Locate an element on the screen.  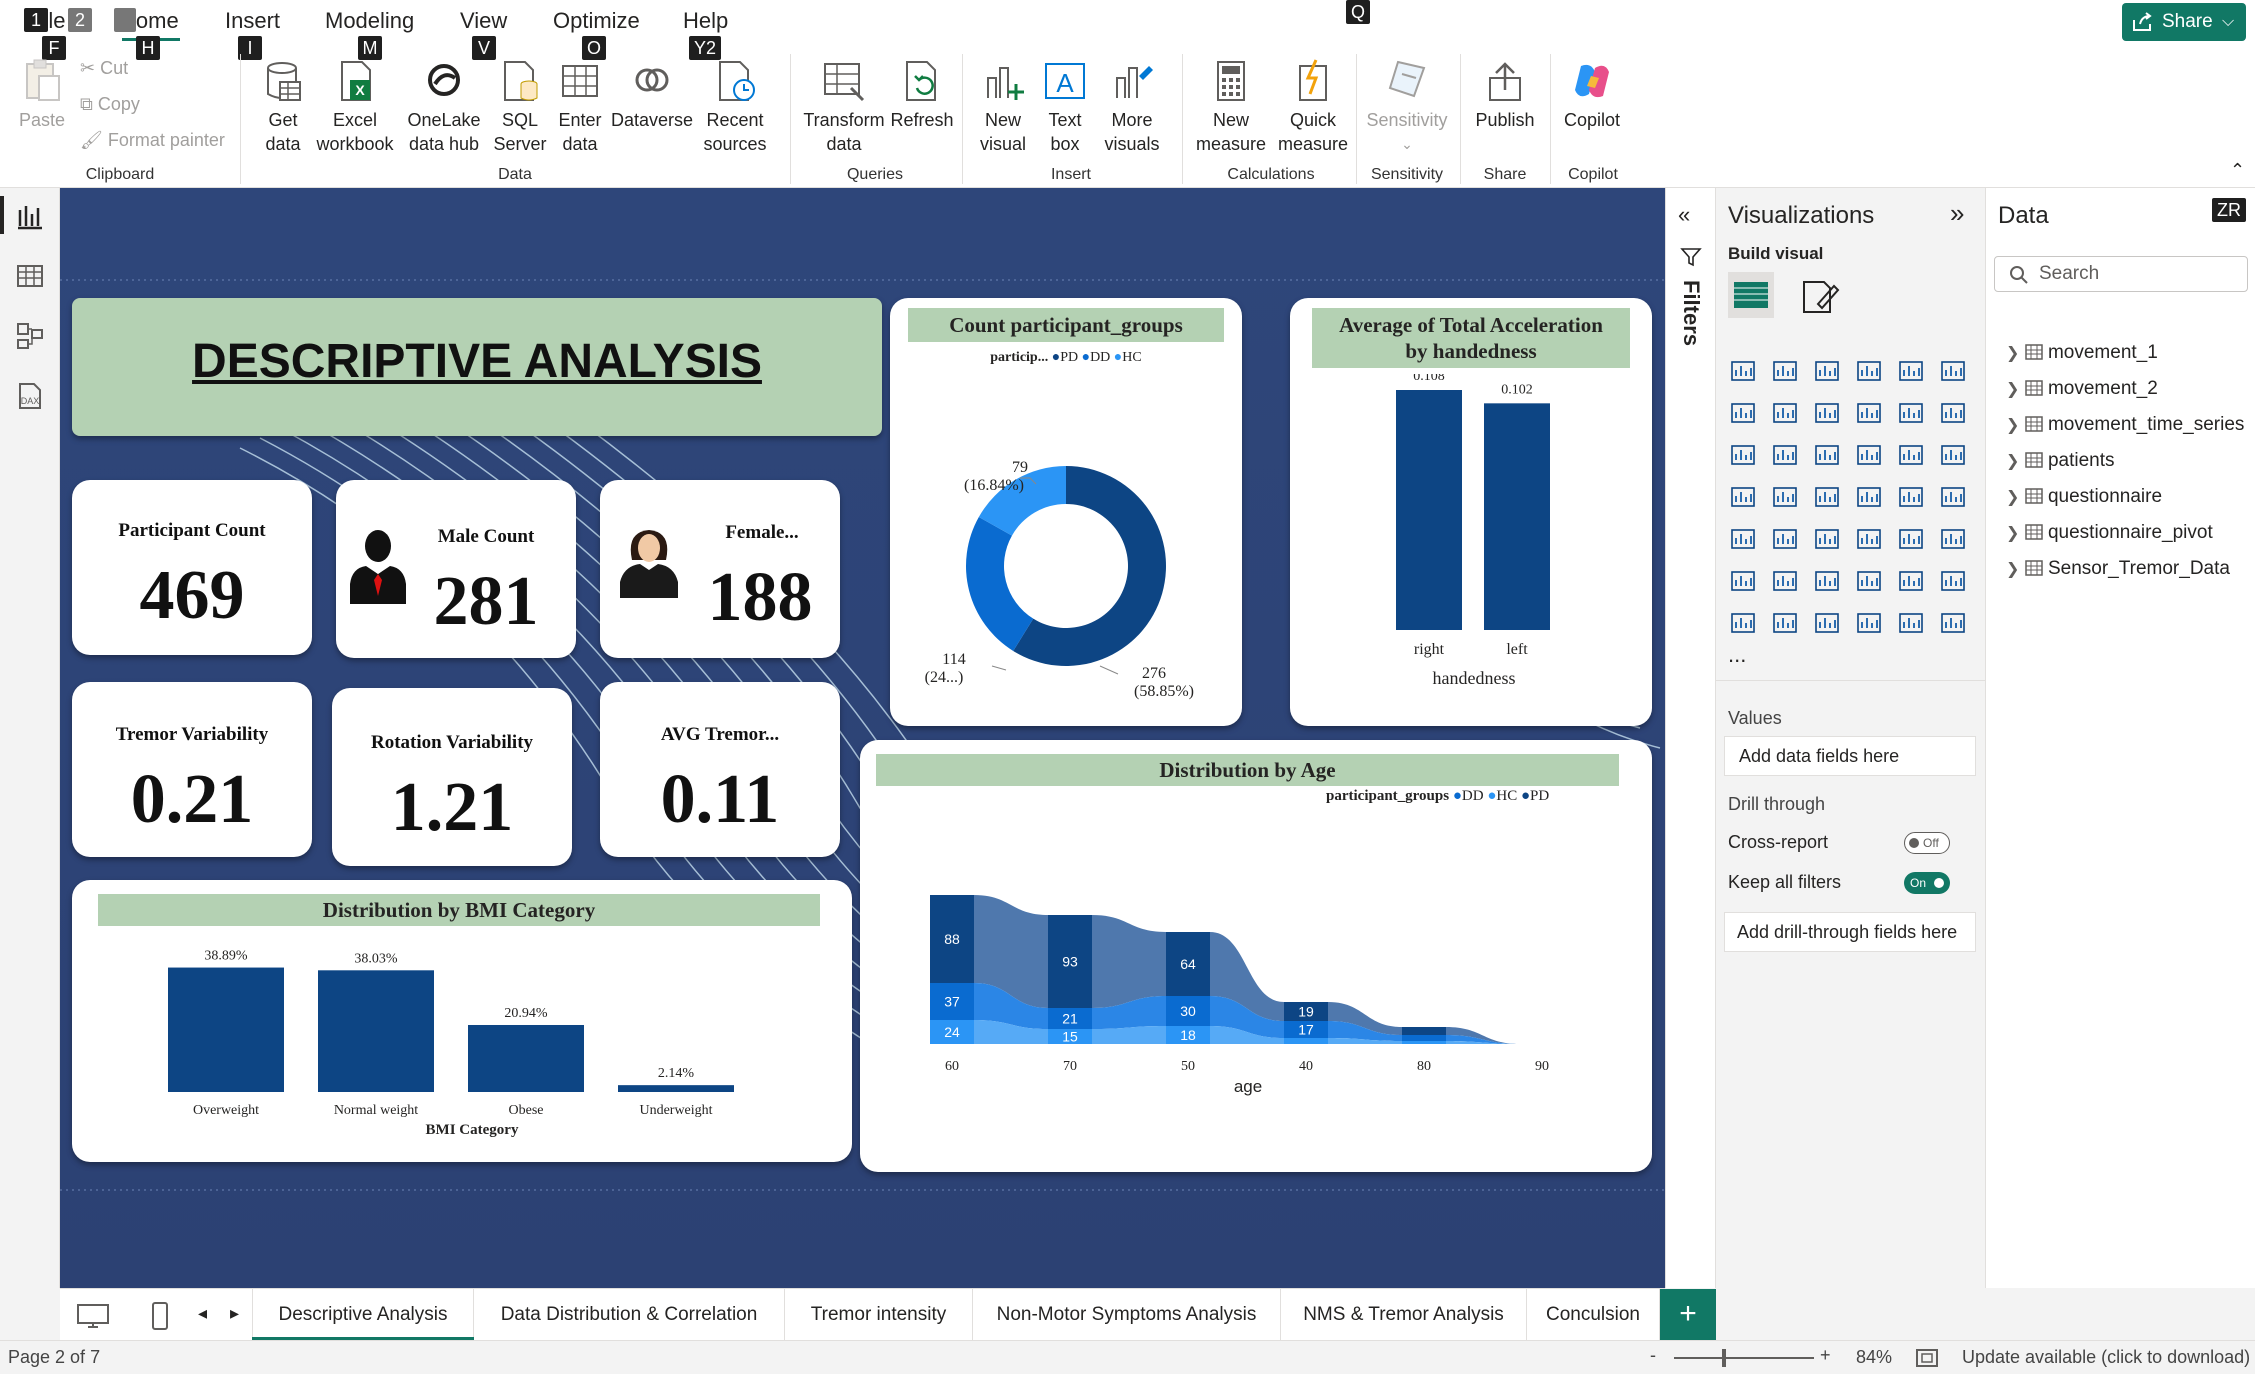
collapse-pane-icon: » is located at coordinates (1957, 213).